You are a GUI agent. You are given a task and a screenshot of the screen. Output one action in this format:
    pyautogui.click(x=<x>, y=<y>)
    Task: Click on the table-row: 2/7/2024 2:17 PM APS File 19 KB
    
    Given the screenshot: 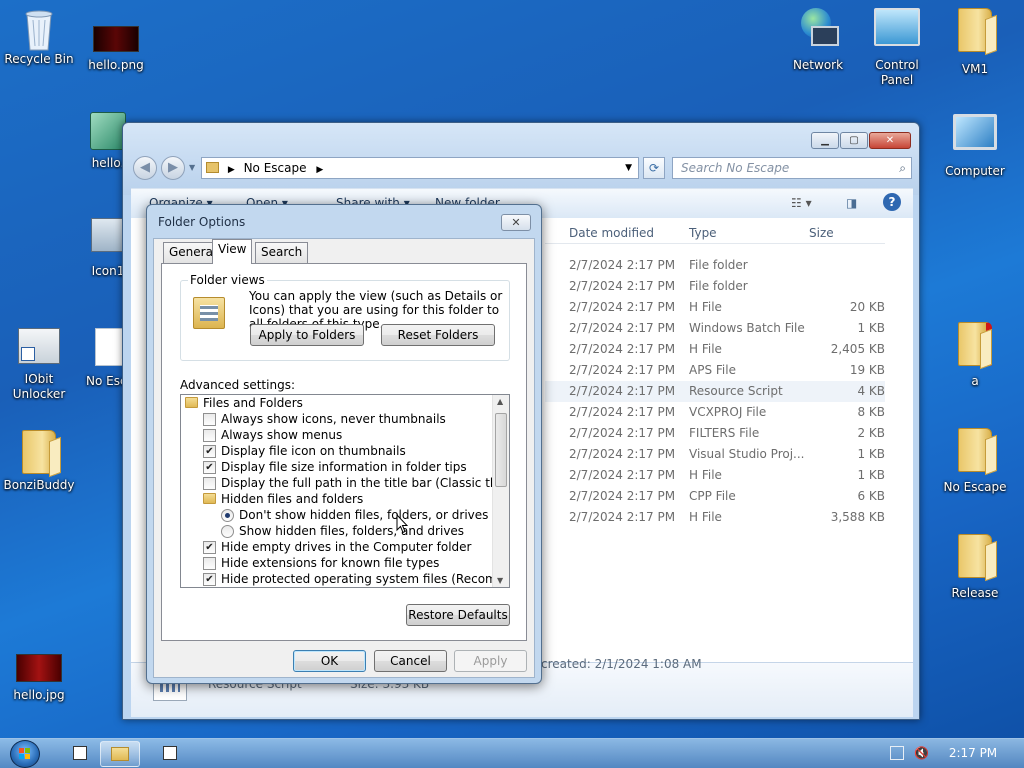 What is the action you would take?
    pyautogui.click(x=715, y=370)
    